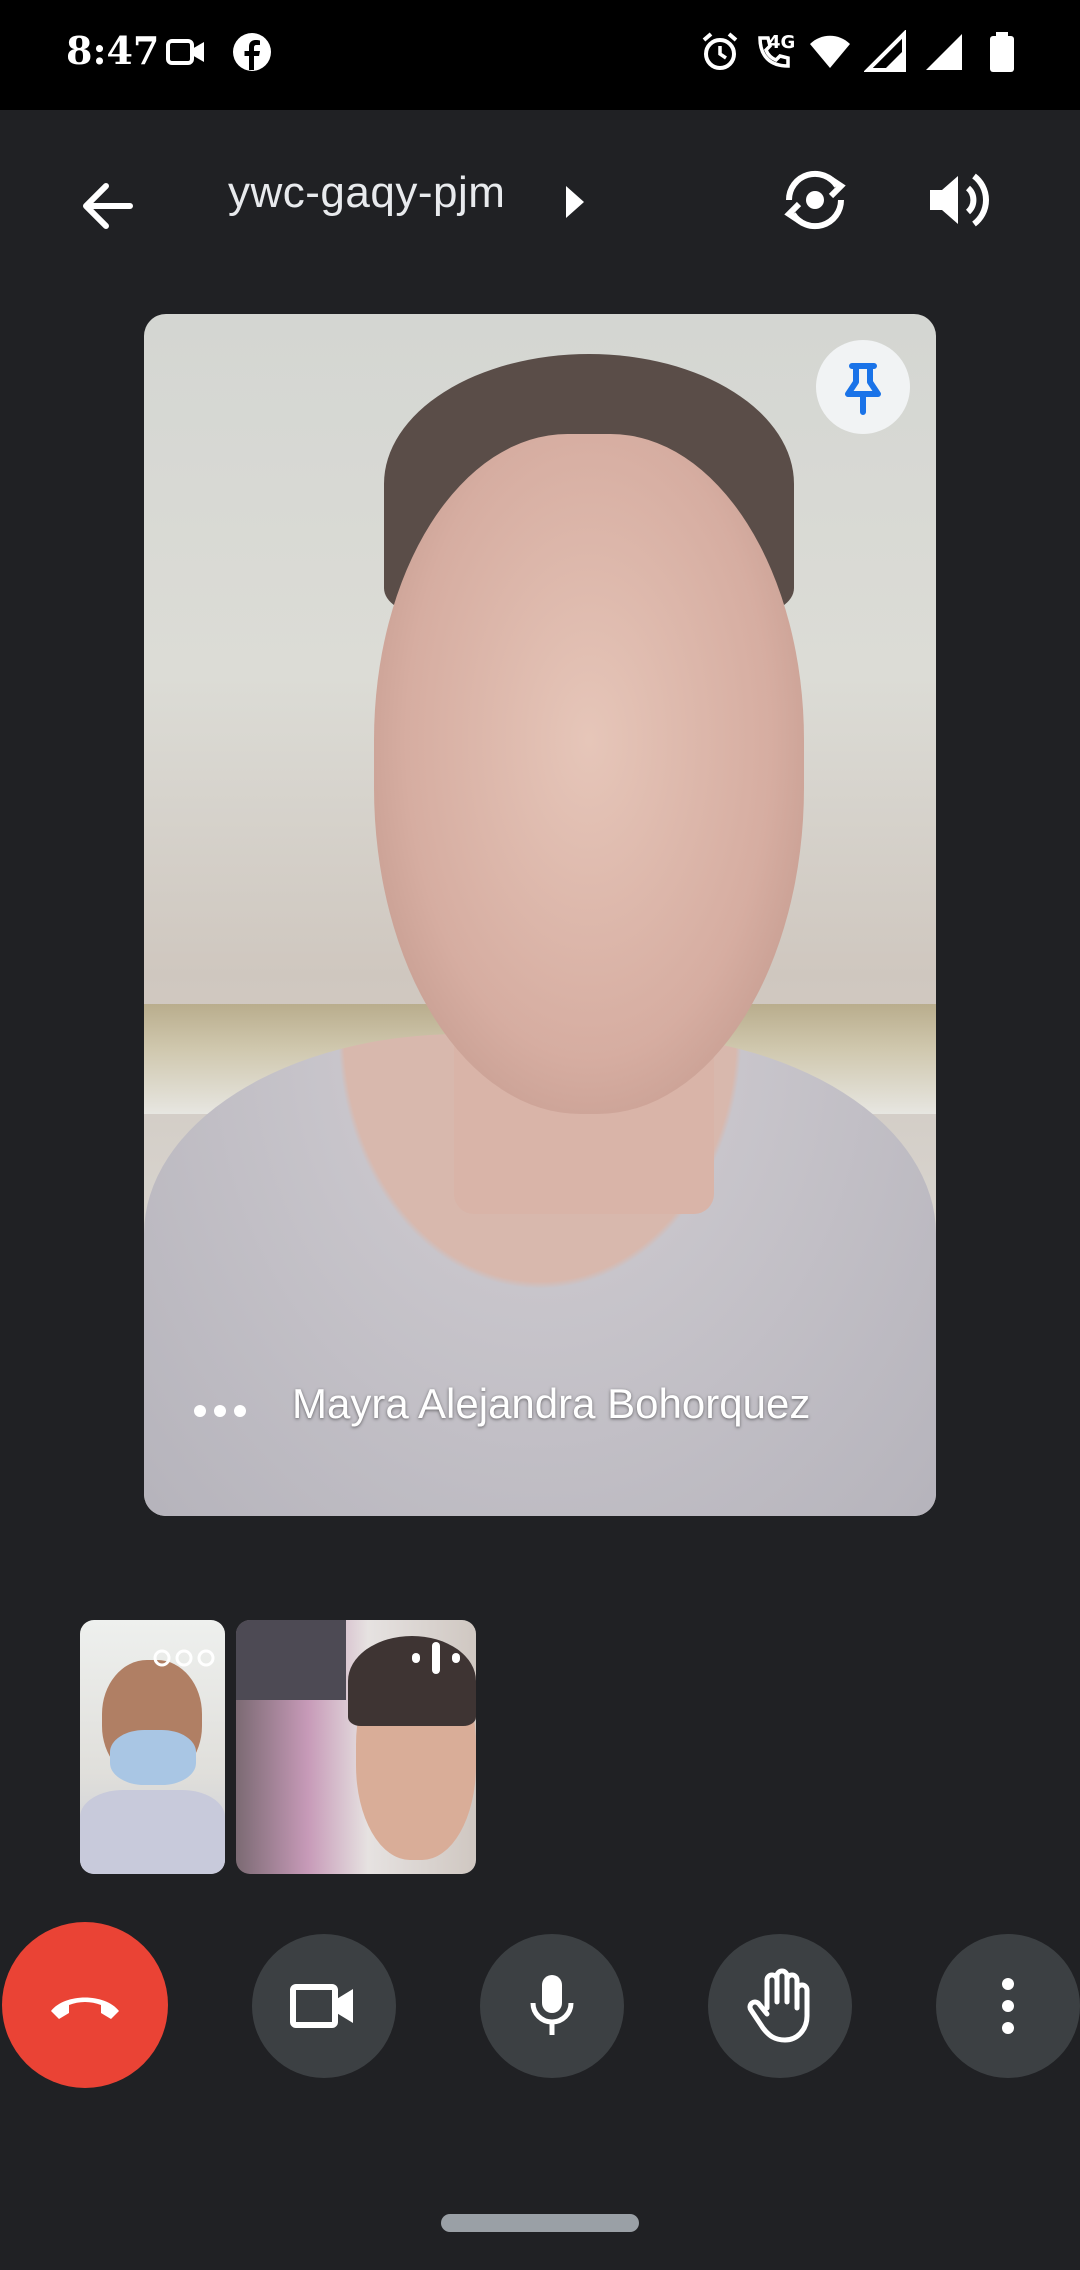 The width and height of the screenshot is (1080, 2270). Describe the element at coordinates (540, 2223) in the screenshot. I see `home-indicator` at that location.